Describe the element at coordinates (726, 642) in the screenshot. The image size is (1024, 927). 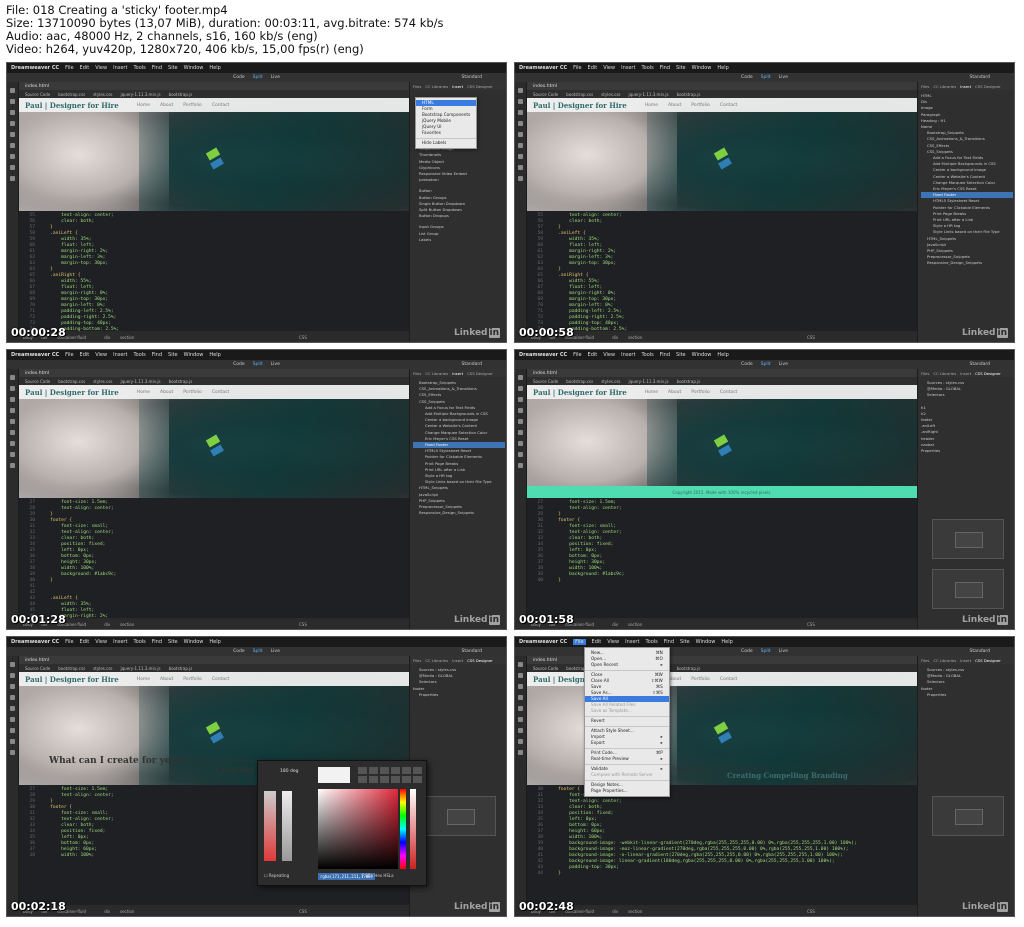
I see `menu-help: Help` at that location.